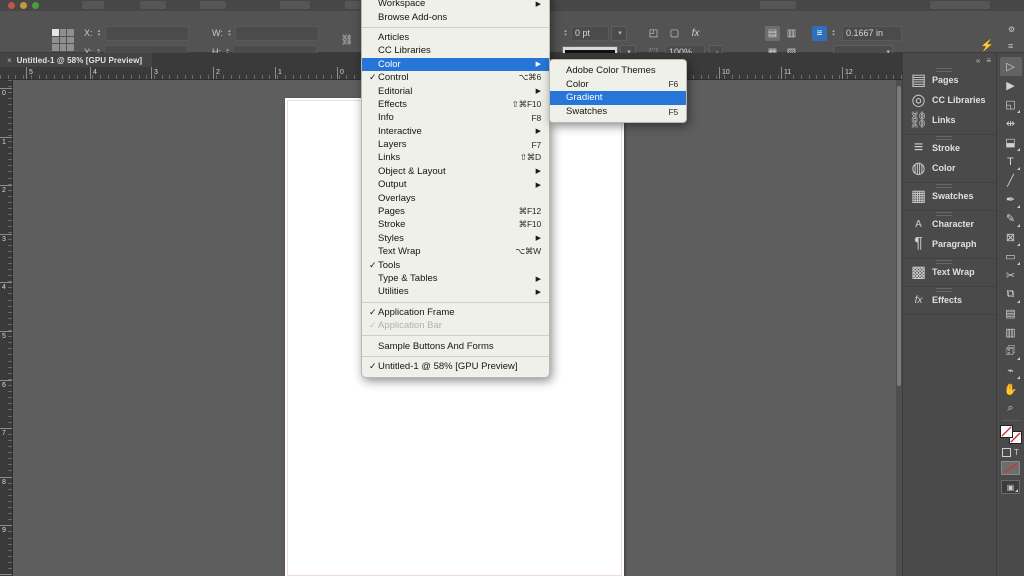 Image resolution: width=1024 pixels, height=576 pixels. Describe the element at coordinates (1011, 218) in the screenshot. I see `pencil-tool: ✎` at that location.